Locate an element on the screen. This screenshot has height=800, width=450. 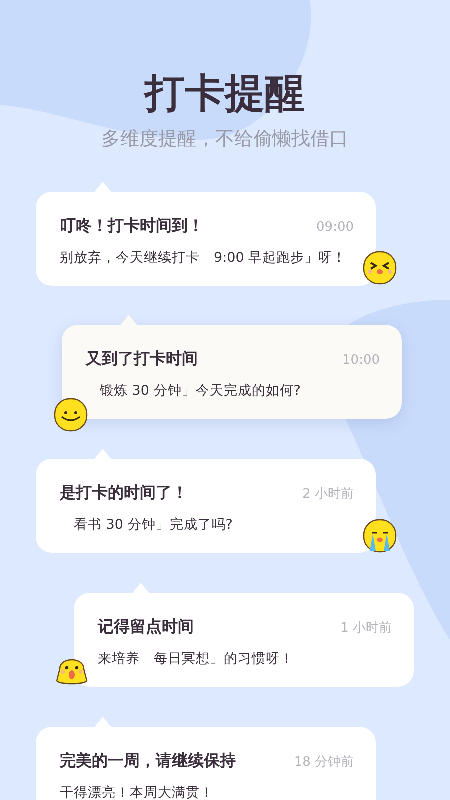
notification-title: 记得留点时间 is located at coordinates (146, 627).